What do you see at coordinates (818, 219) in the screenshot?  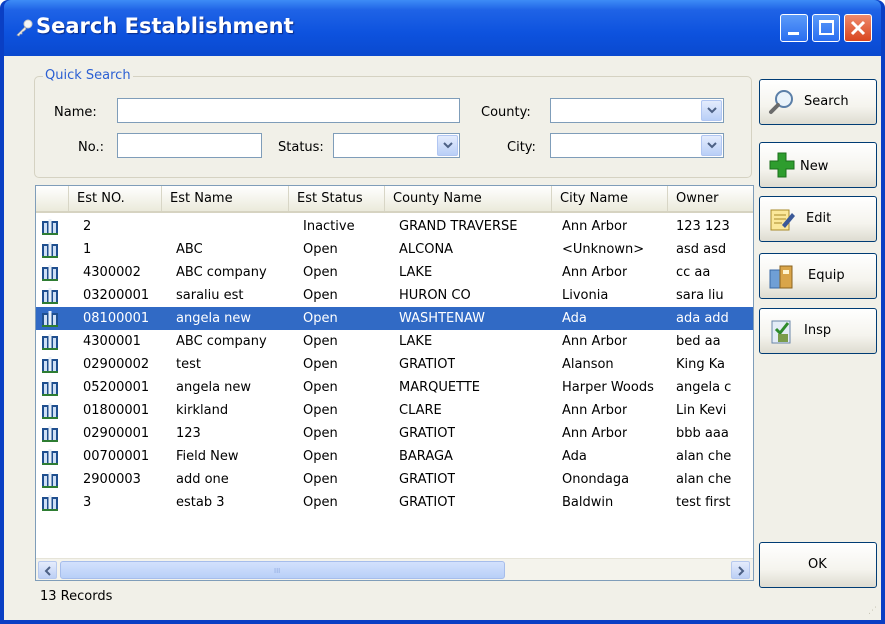 I see `edit-button: Edit` at bounding box center [818, 219].